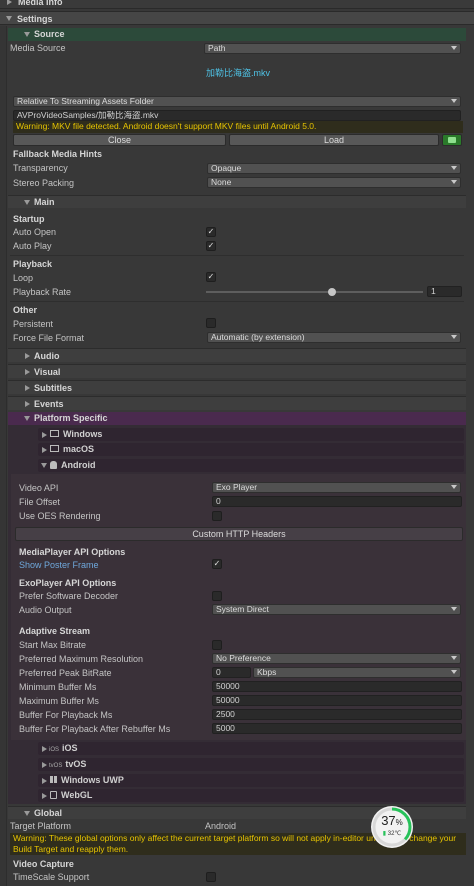  I want to click on source-section-header: Source, so click(237, 34).